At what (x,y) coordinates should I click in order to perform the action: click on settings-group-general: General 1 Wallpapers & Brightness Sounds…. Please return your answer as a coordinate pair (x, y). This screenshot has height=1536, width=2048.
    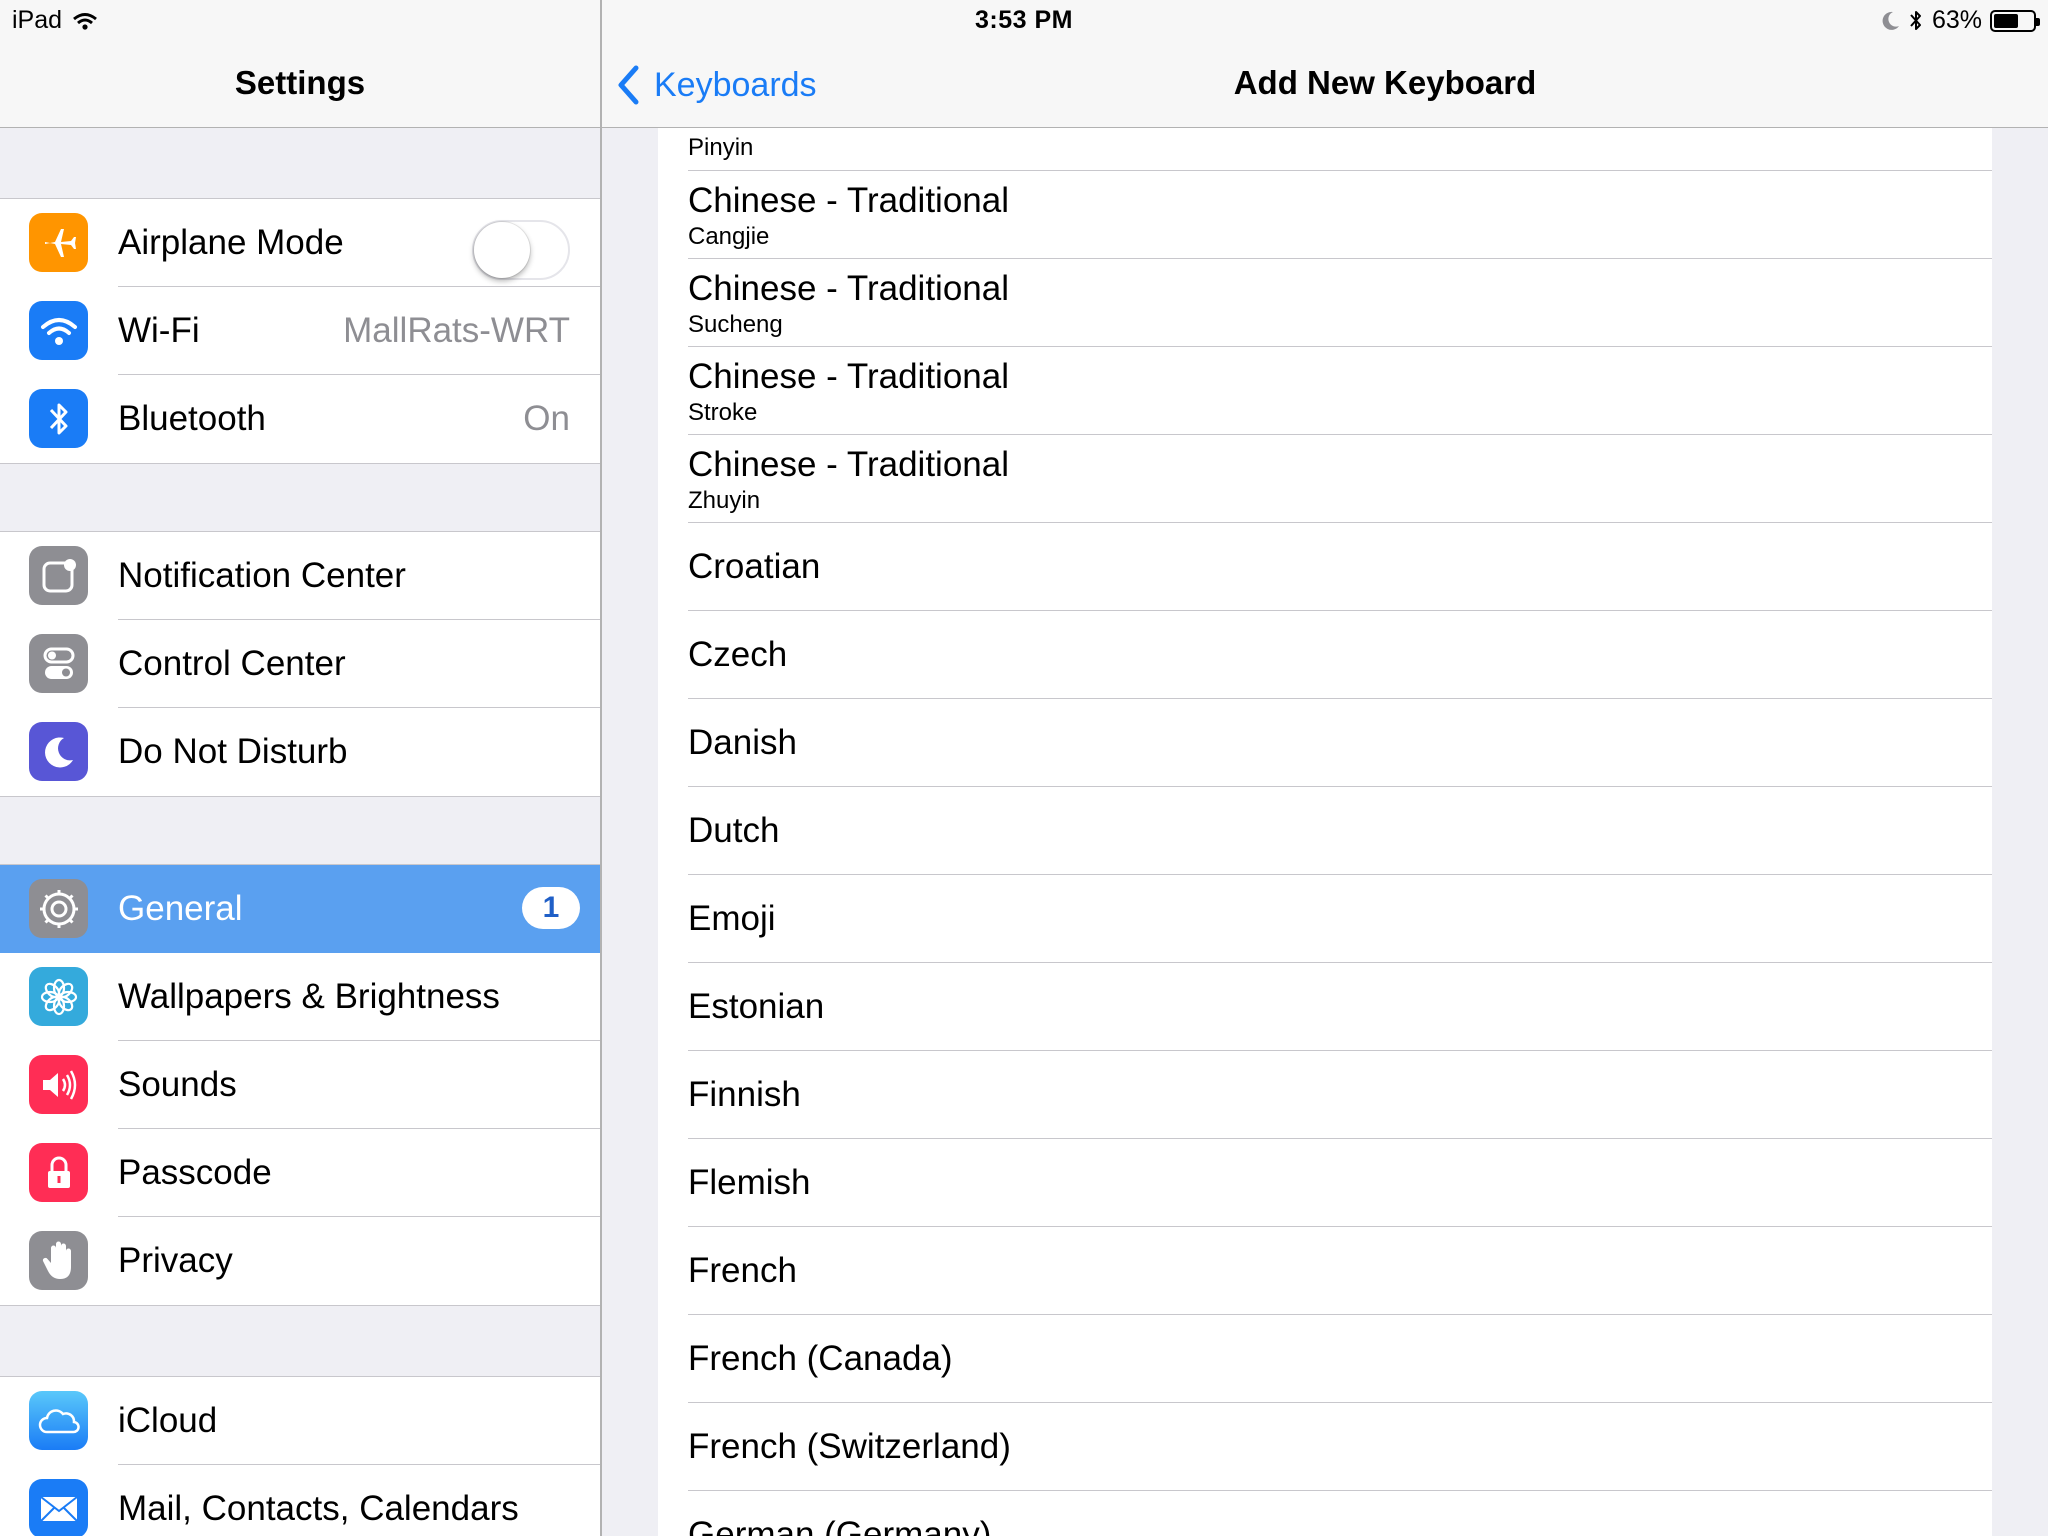
    Looking at the image, I should click on (300, 1085).